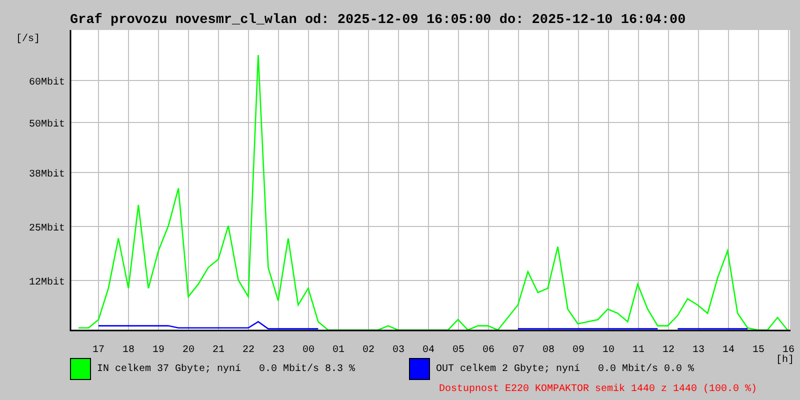 The image size is (800, 400). What do you see at coordinates (128, 350) in the screenshot?
I see `x-tick-label: 18` at bounding box center [128, 350].